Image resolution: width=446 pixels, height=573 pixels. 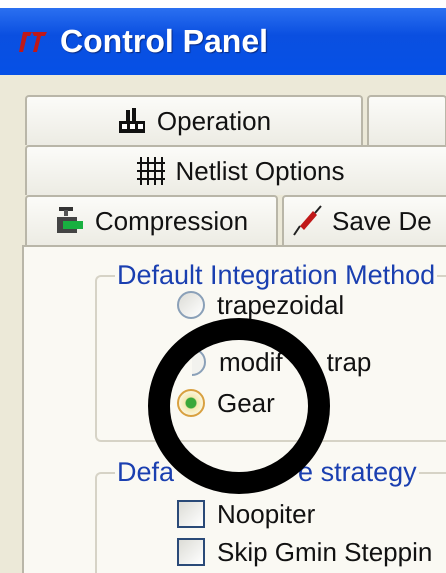 I want to click on logo-icon, so click(x=33, y=42).